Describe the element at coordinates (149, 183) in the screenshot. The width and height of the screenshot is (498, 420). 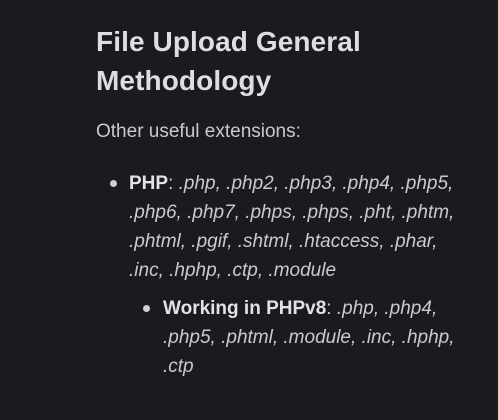
I see `php-label: PHP` at that location.